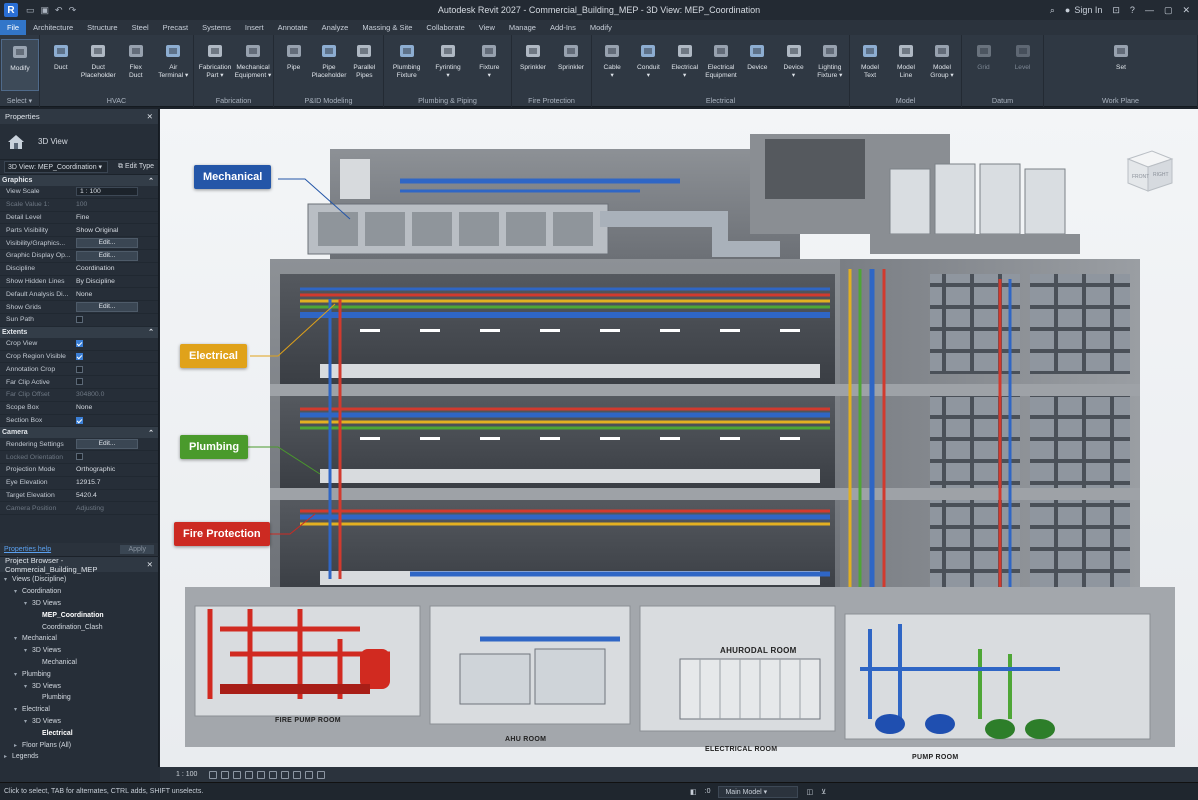 This screenshot has width=1198, height=800. Describe the element at coordinates (648, 65) in the screenshot. I see `conduit-button: Conduit ▾` at that location.